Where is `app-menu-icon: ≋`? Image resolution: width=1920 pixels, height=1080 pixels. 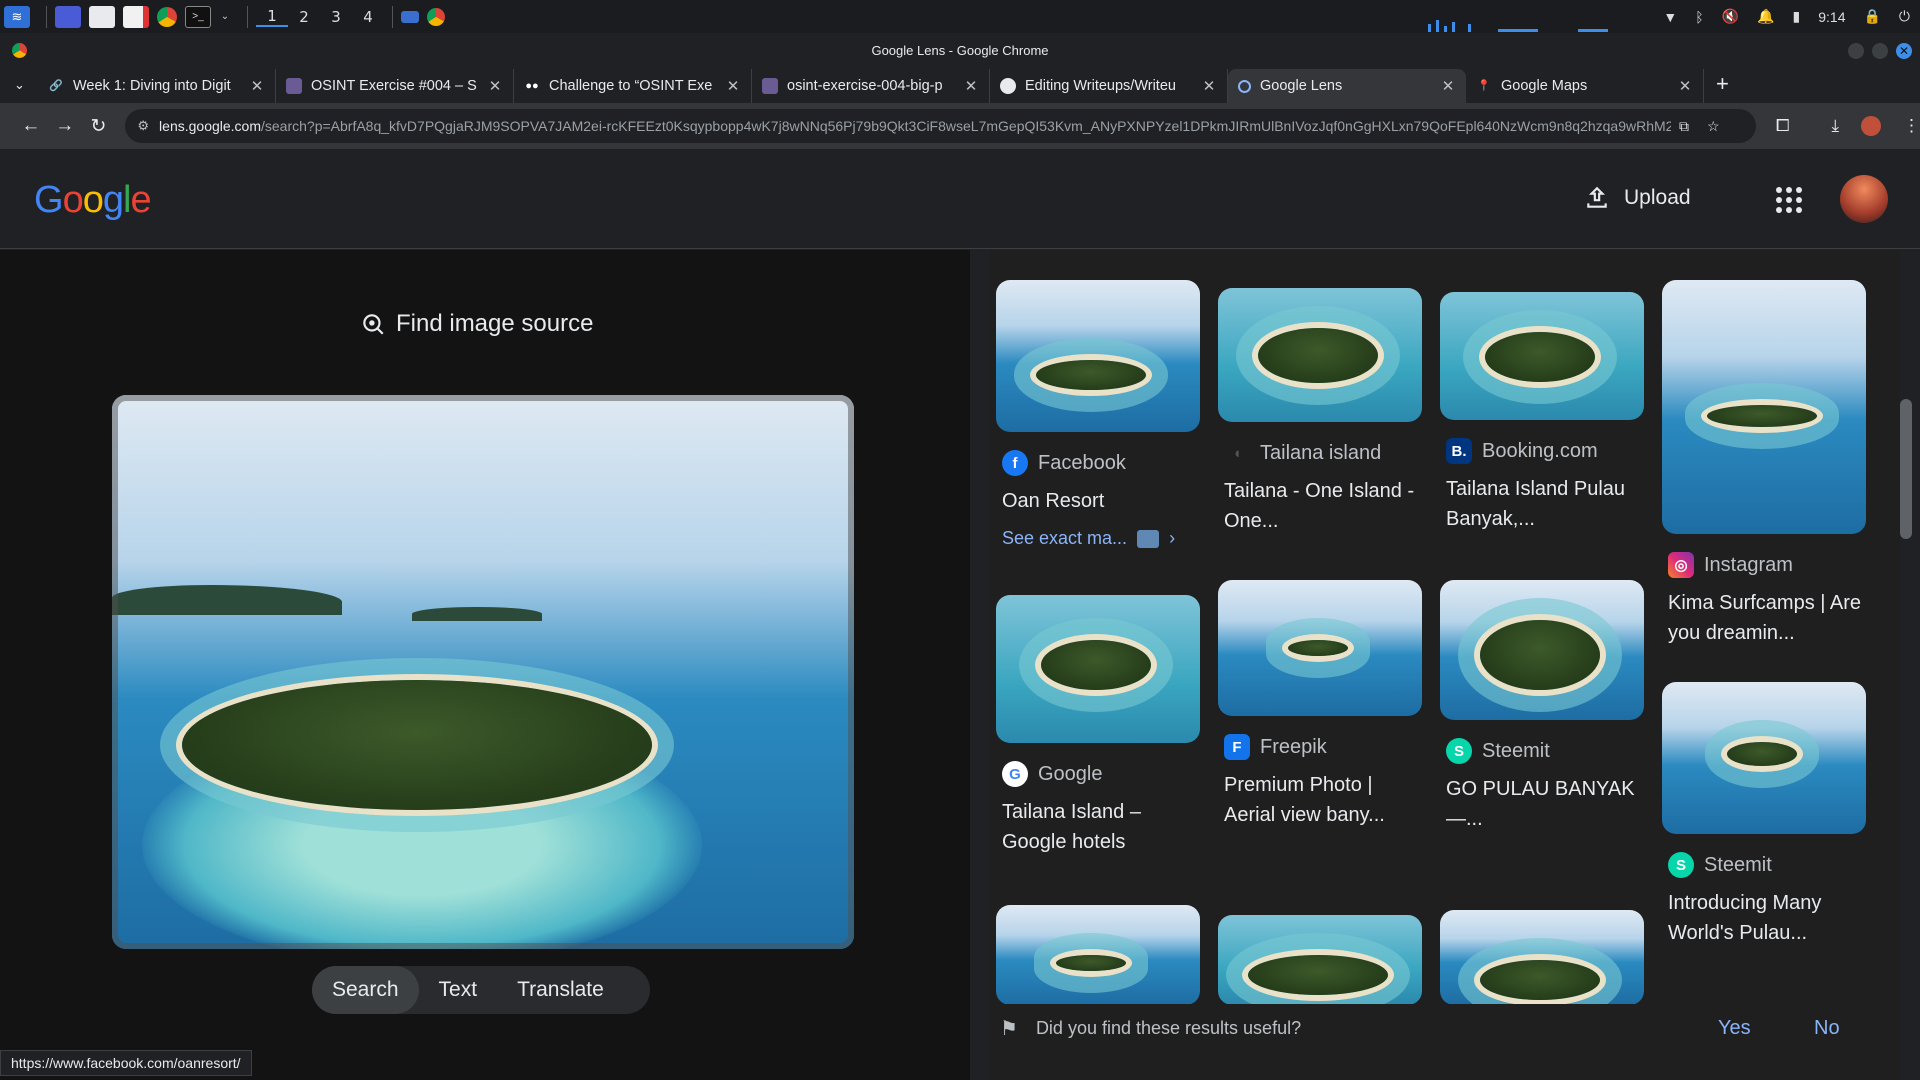 app-menu-icon: ≋ is located at coordinates (17, 16).